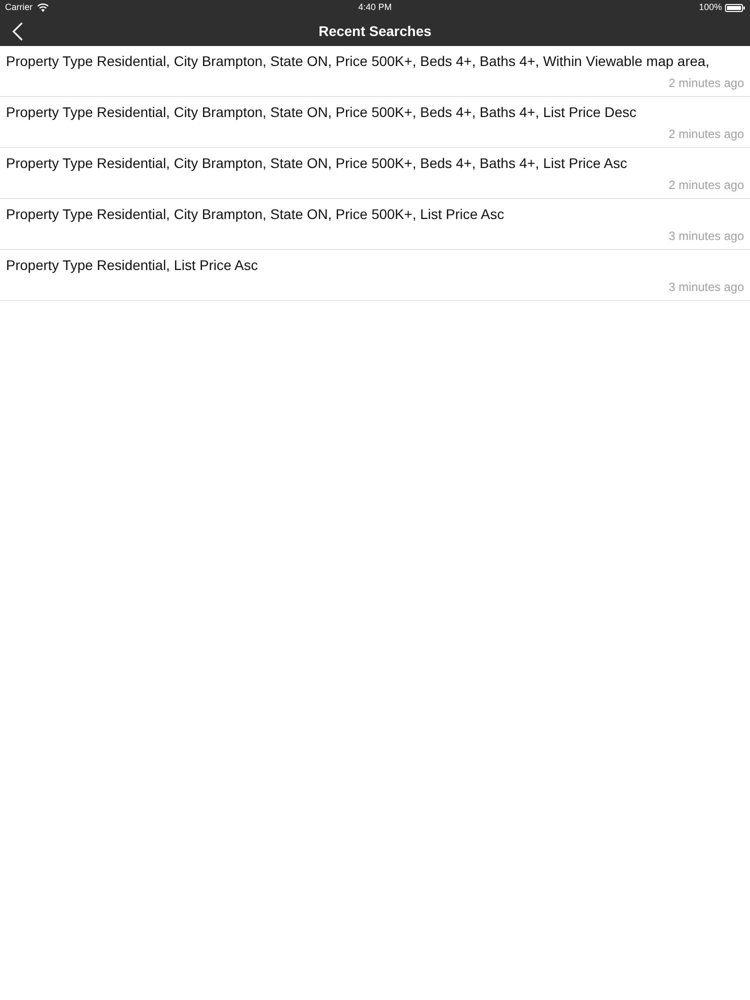 This screenshot has width=750, height=1000. What do you see at coordinates (358, 61) in the screenshot?
I see `search-query: Property Type Residential, City Brampton, State ON, Price 500K+, Beds 4+, Baths 4+, Within Viewable map area,` at bounding box center [358, 61].